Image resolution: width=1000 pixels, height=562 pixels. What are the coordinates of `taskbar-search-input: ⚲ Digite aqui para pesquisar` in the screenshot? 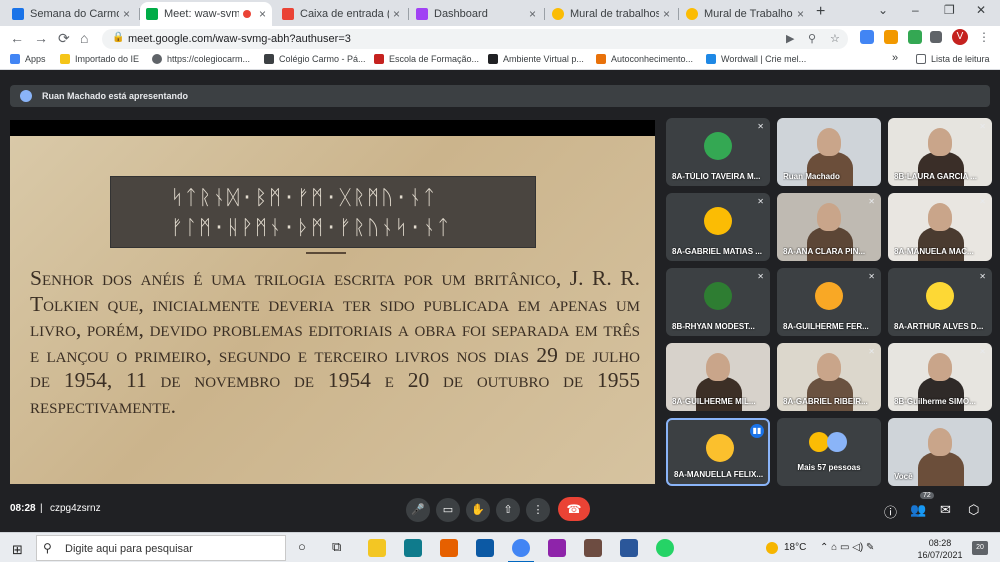 It's located at (161, 548).